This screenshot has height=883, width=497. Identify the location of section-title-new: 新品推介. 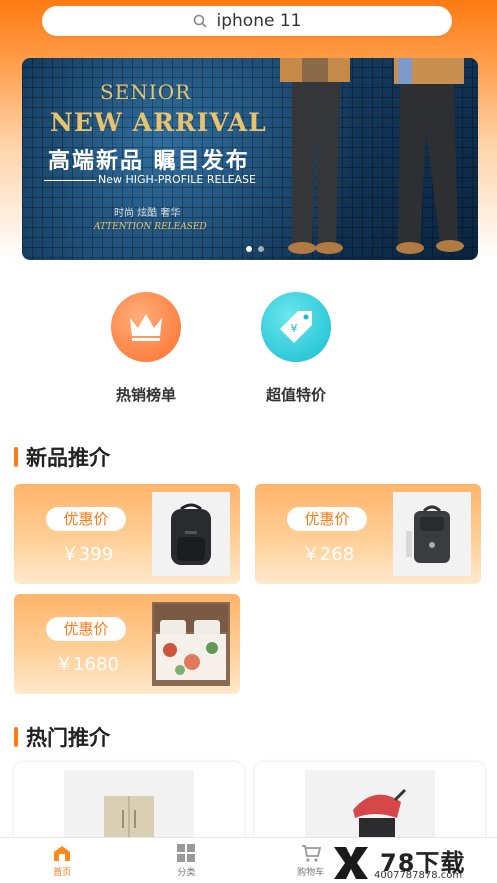
(62, 457).